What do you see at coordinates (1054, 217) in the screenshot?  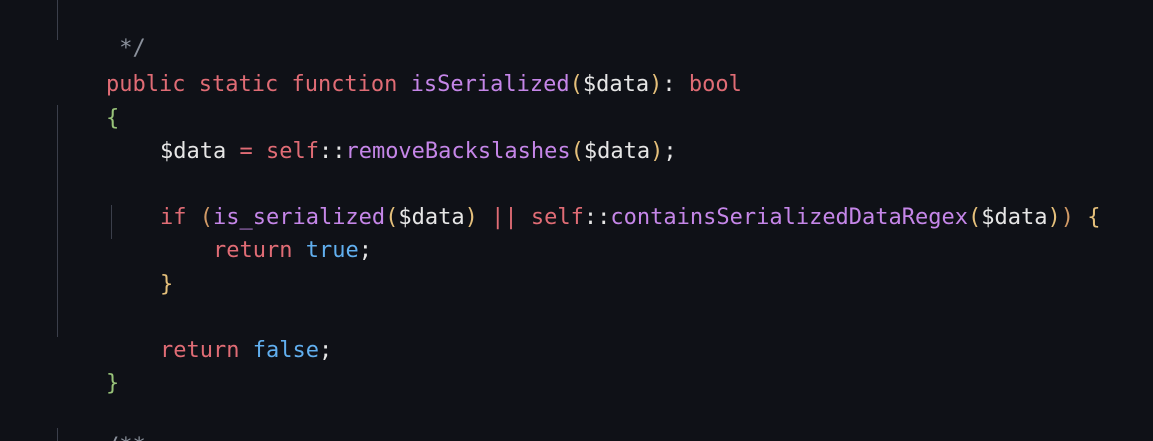 I see `fn2-paren-close: )` at bounding box center [1054, 217].